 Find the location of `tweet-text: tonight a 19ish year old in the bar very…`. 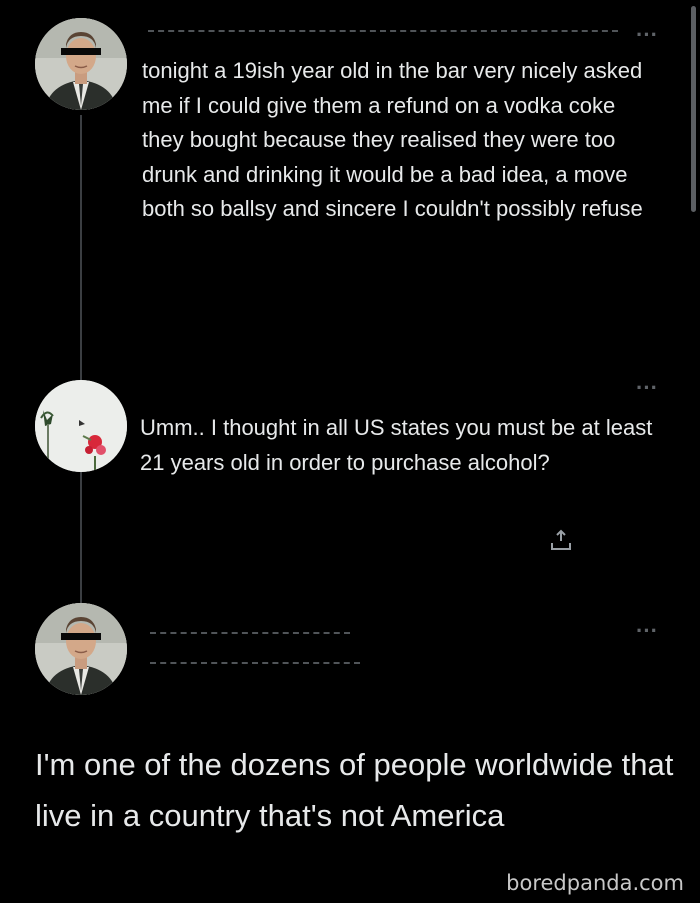

tweet-text: tonight a 19ish year old in the bar very… is located at coordinates (395, 139).